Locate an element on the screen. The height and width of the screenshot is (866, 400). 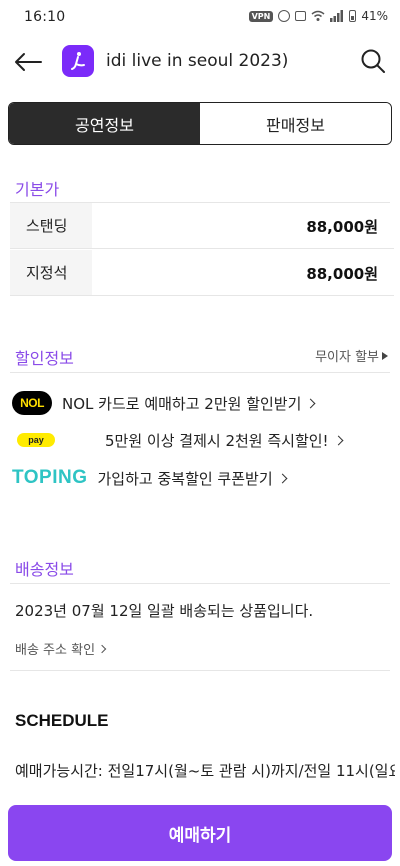
info-tabs: 공연정보 판매정보 is located at coordinates (200, 123).